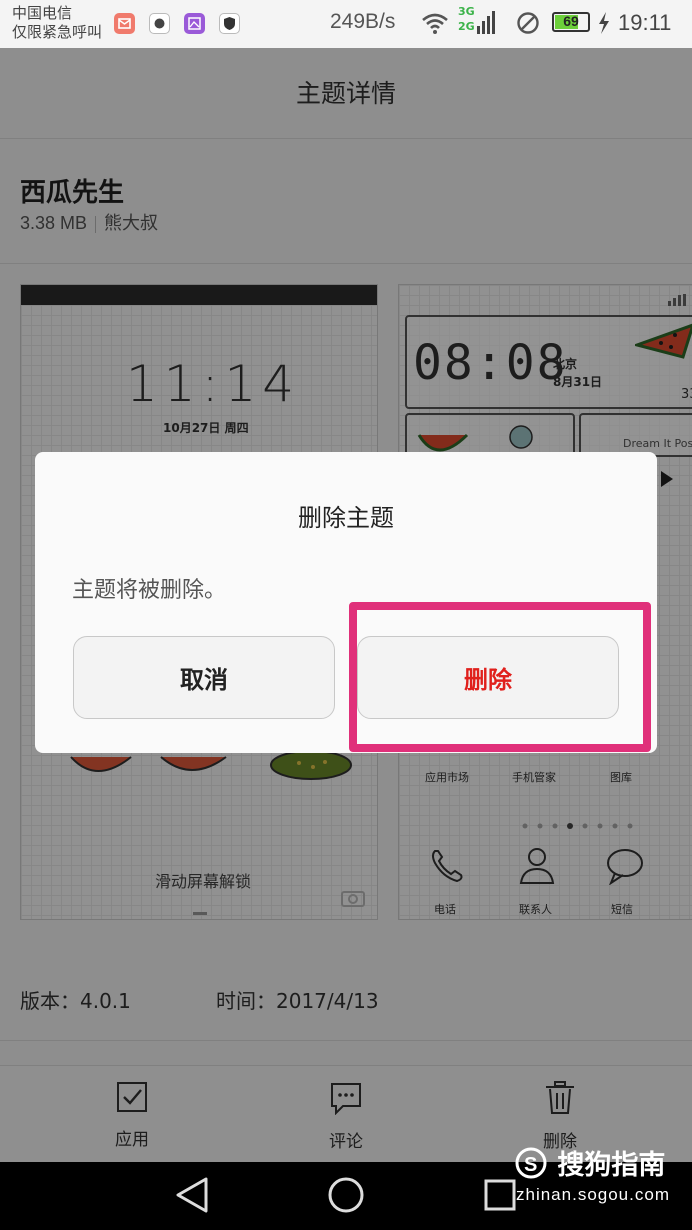 This screenshot has width=692, height=1230. What do you see at coordinates (363, 21) in the screenshot?
I see `network-speed: 249B/s` at bounding box center [363, 21].